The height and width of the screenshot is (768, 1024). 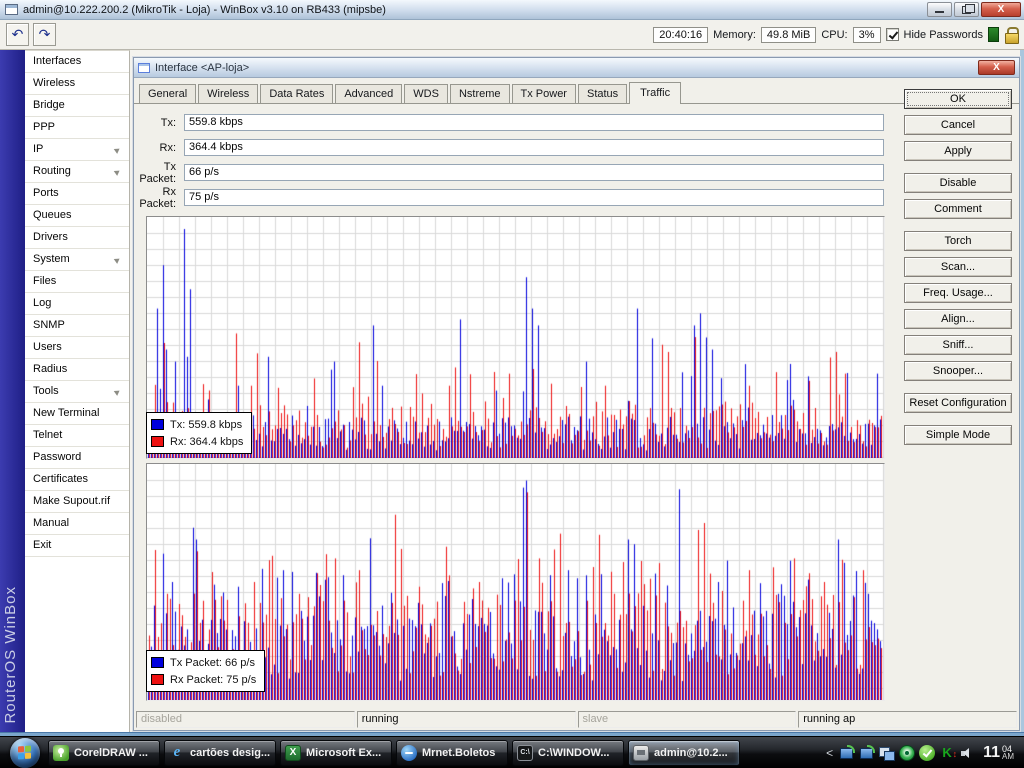 I want to click on cancel-button: Cancel, so click(x=958, y=125).